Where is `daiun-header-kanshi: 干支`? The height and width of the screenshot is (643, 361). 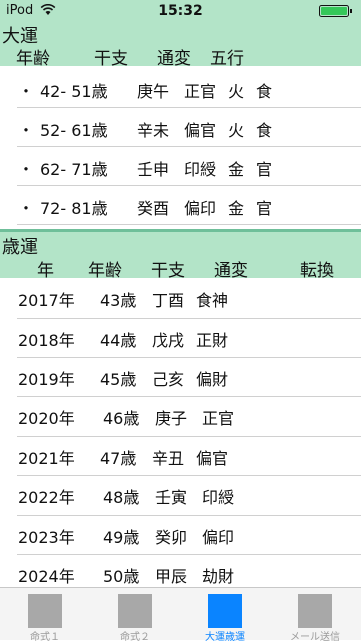
daiun-header-kanshi: 干支 is located at coordinates (111, 59).